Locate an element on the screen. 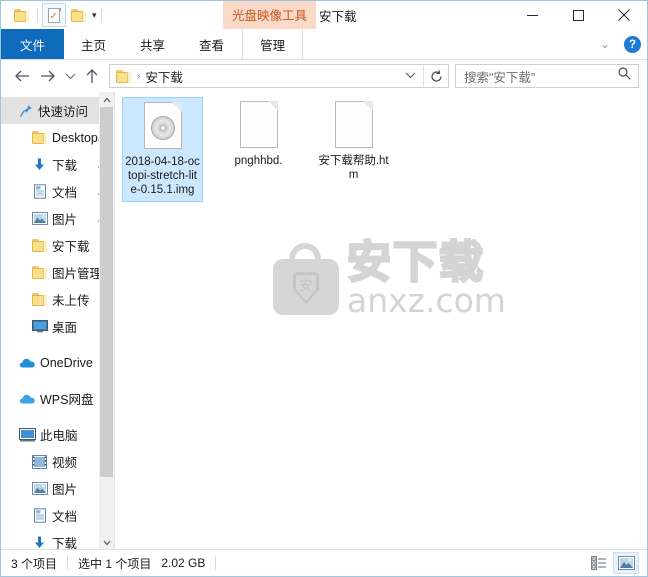  address-bar: › 安下载 is located at coordinates (279, 76).